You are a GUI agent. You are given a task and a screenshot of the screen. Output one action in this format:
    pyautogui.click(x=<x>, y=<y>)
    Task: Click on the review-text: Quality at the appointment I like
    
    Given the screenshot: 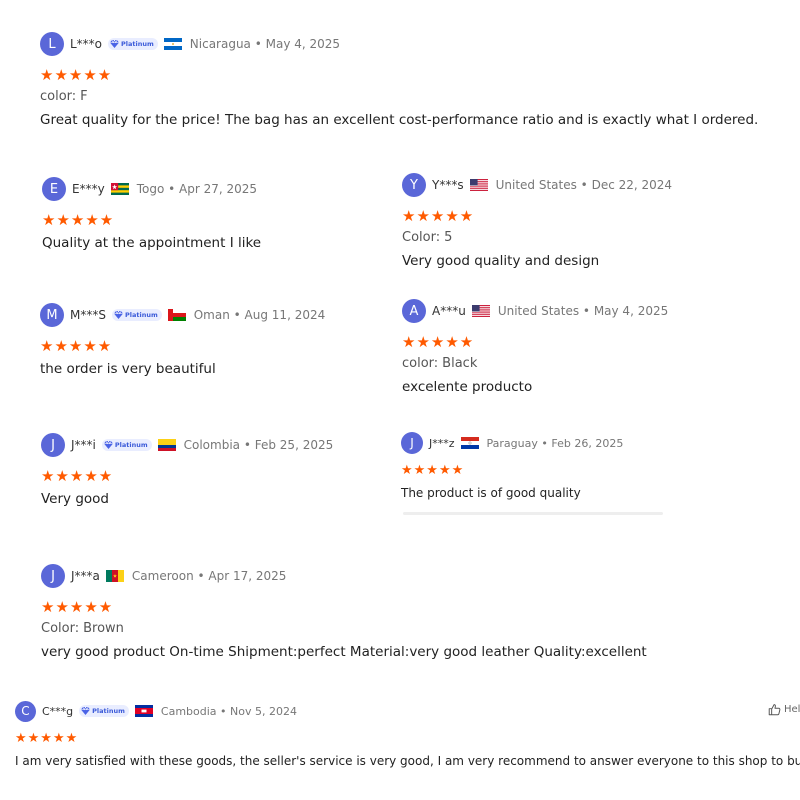 What is the action you would take?
    pyautogui.click(x=152, y=243)
    